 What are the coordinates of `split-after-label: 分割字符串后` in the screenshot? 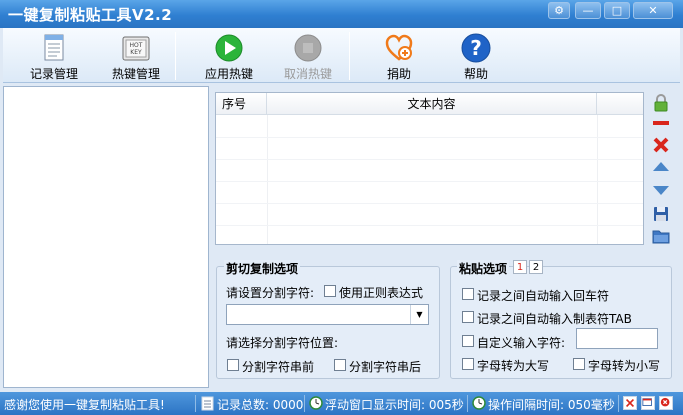 It's located at (385, 367).